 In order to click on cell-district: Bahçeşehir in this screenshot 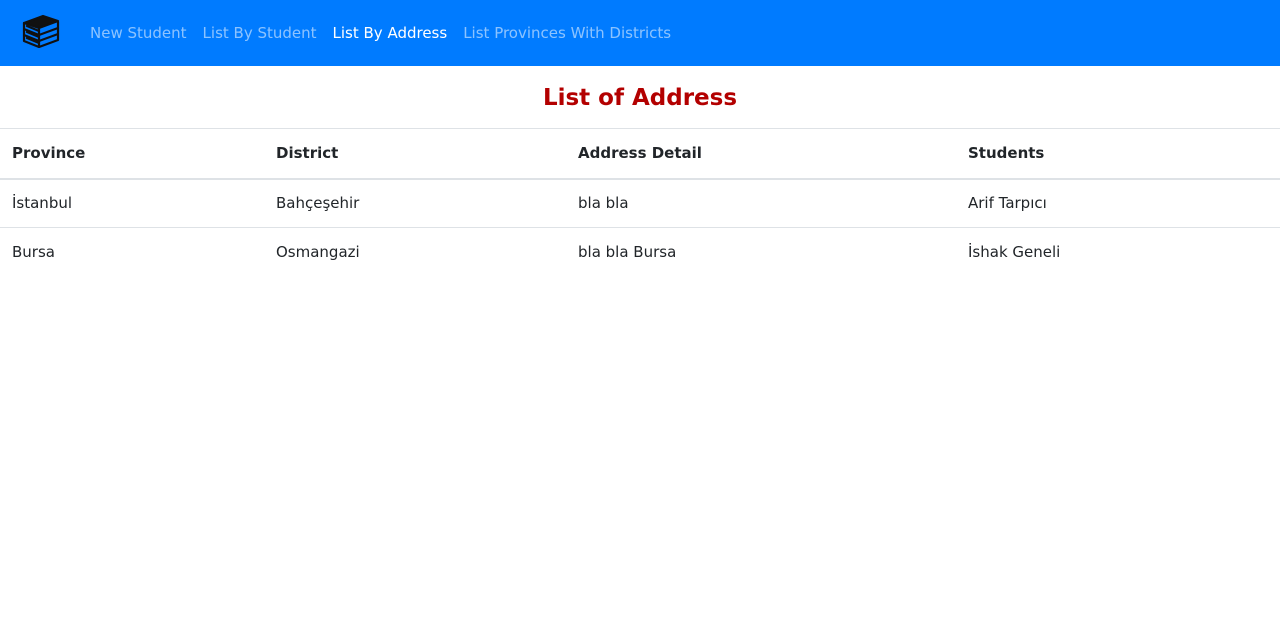, I will do `click(318, 203)`.